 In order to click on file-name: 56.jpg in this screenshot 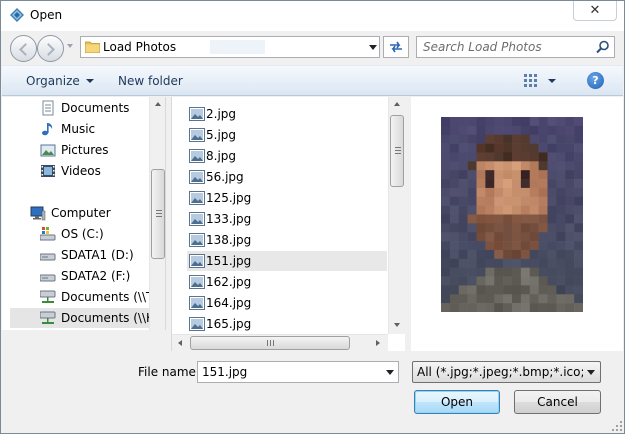, I will do `click(225, 177)`.